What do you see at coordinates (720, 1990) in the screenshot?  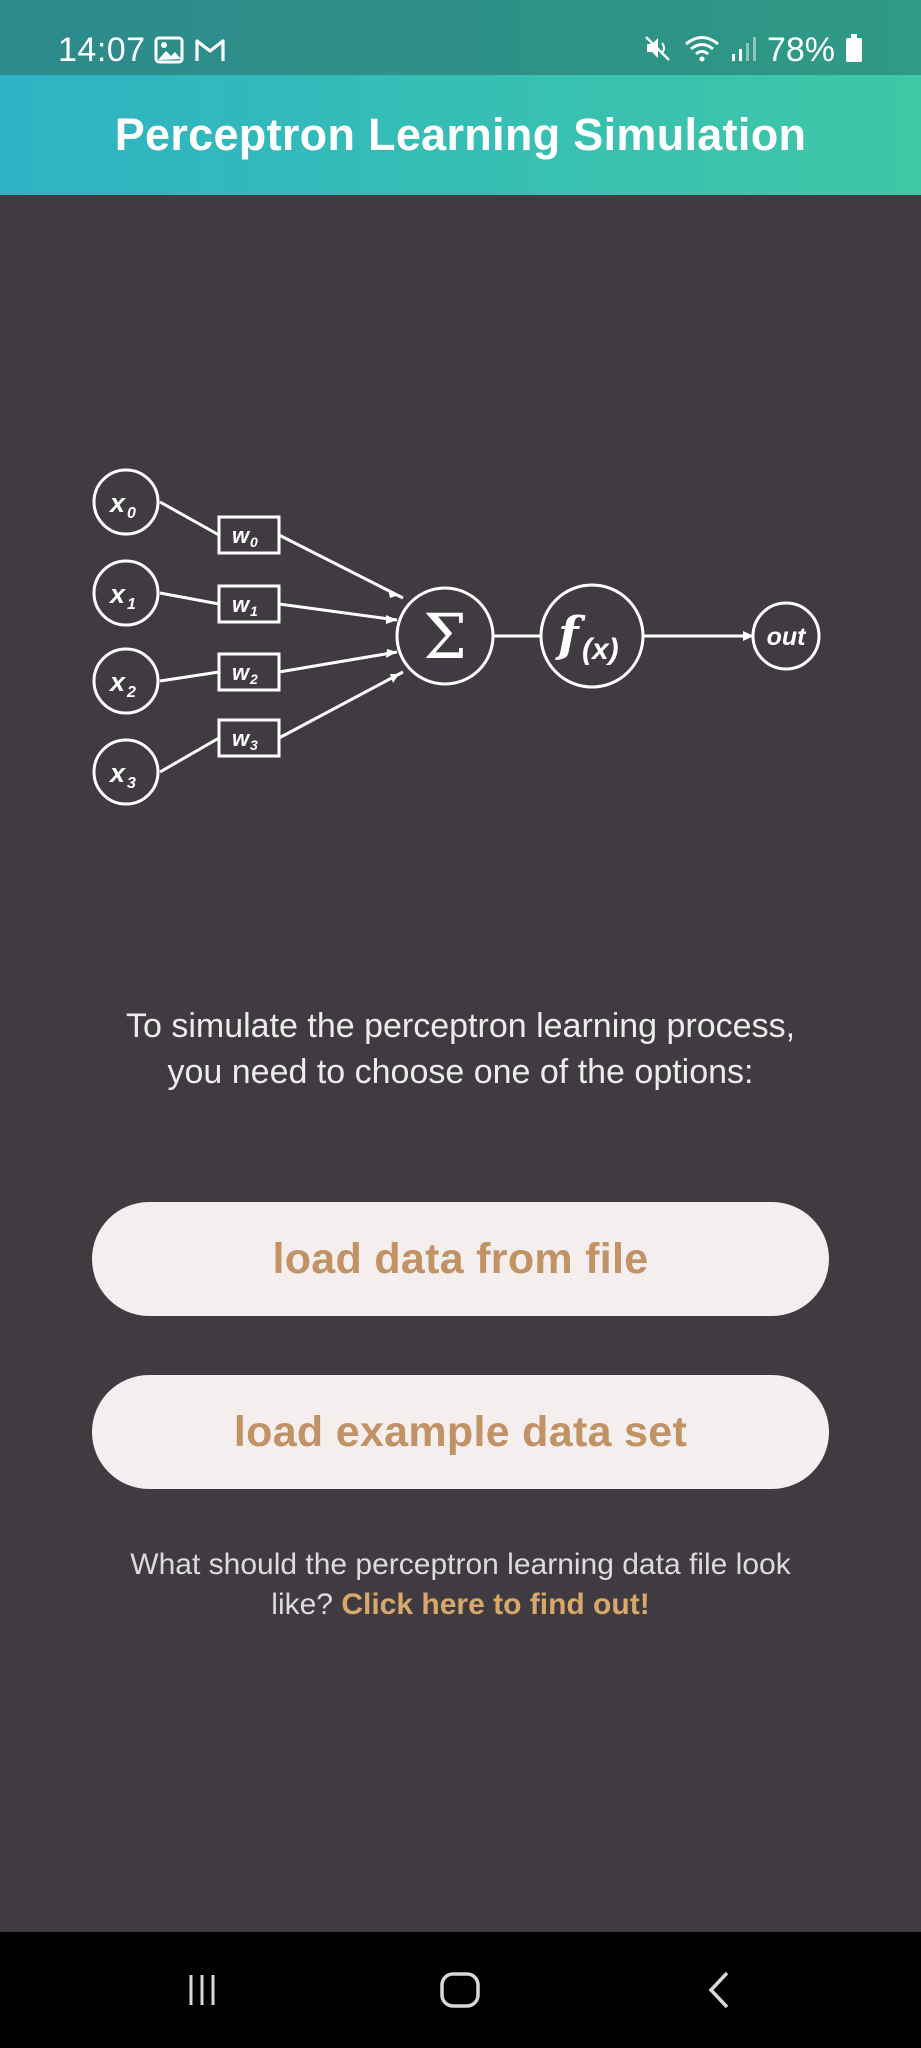 I see `back-icon` at bounding box center [720, 1990].